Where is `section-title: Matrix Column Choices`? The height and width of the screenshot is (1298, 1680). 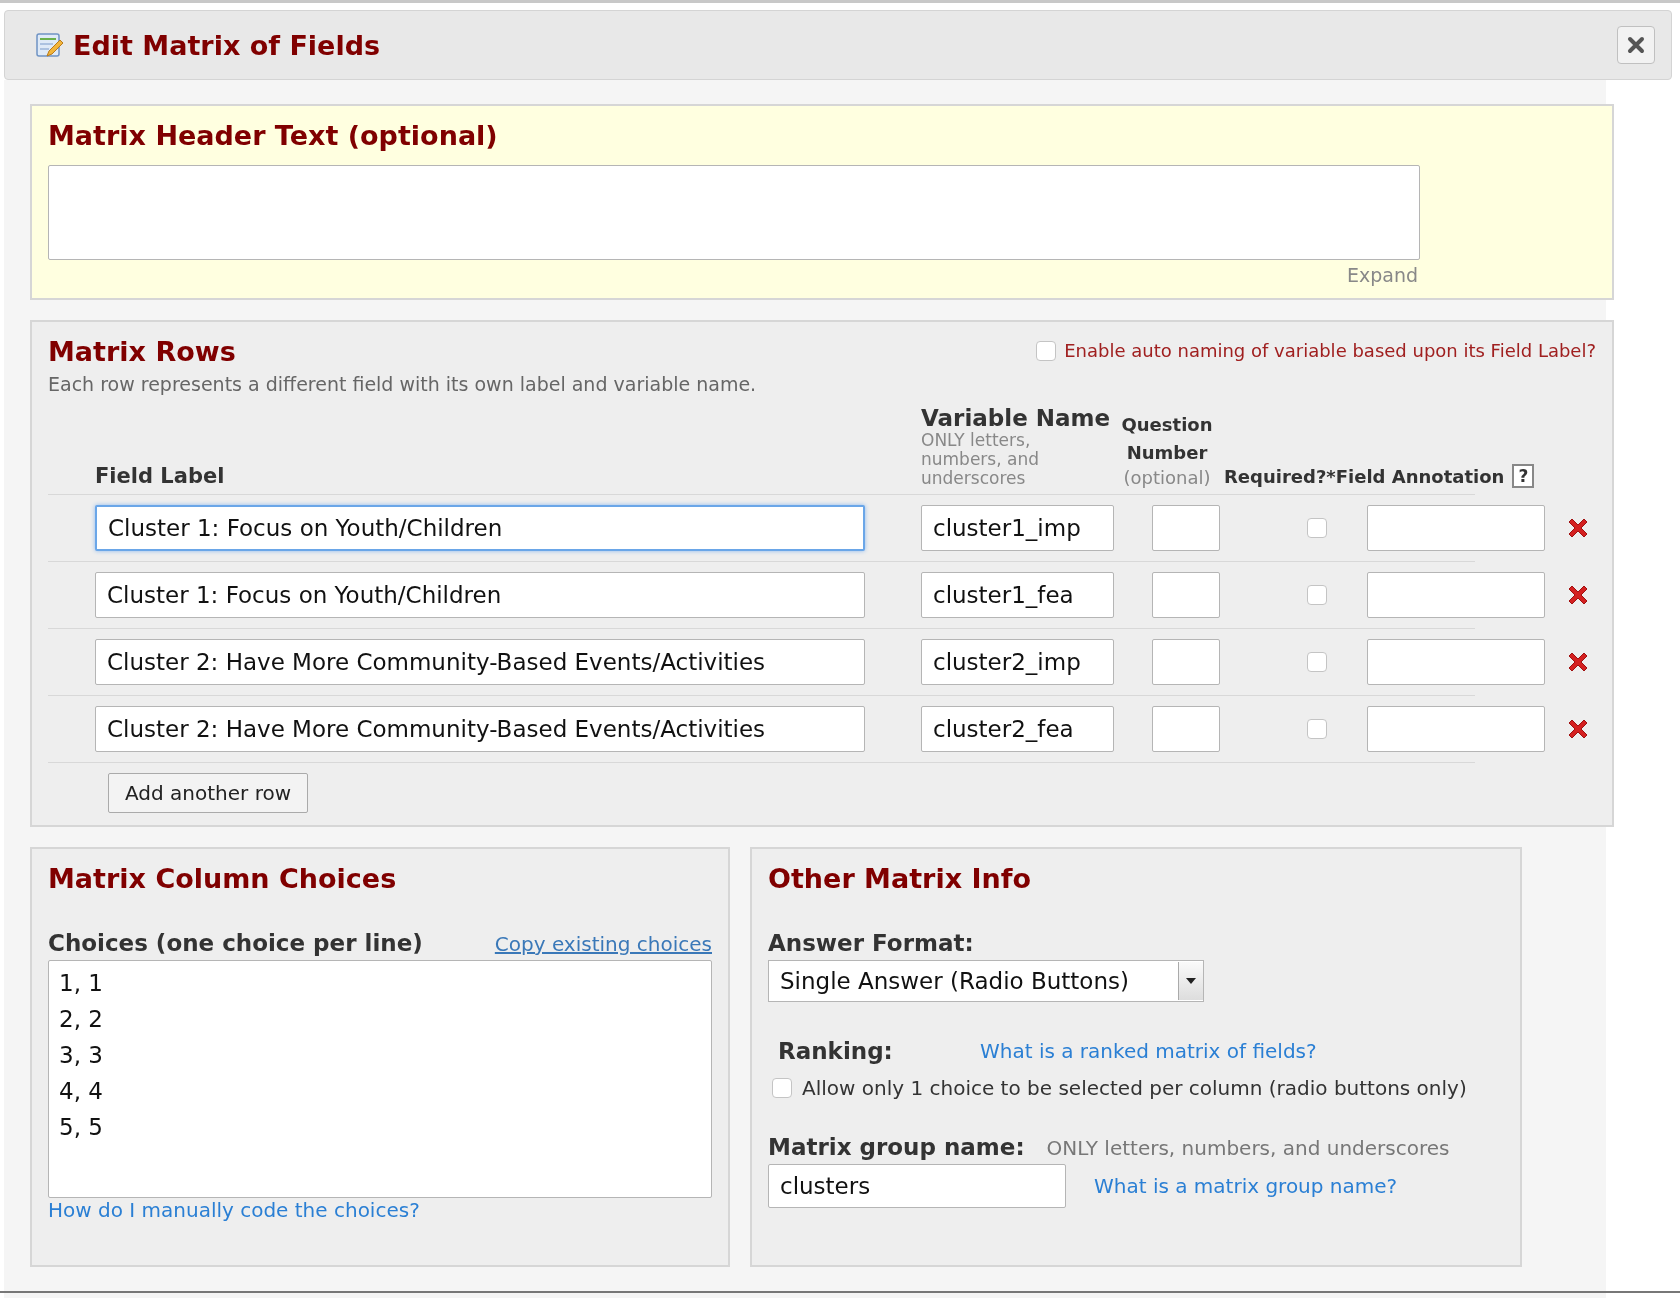 section-title: Matrix Column Choices is located at coordinates (223, 878).